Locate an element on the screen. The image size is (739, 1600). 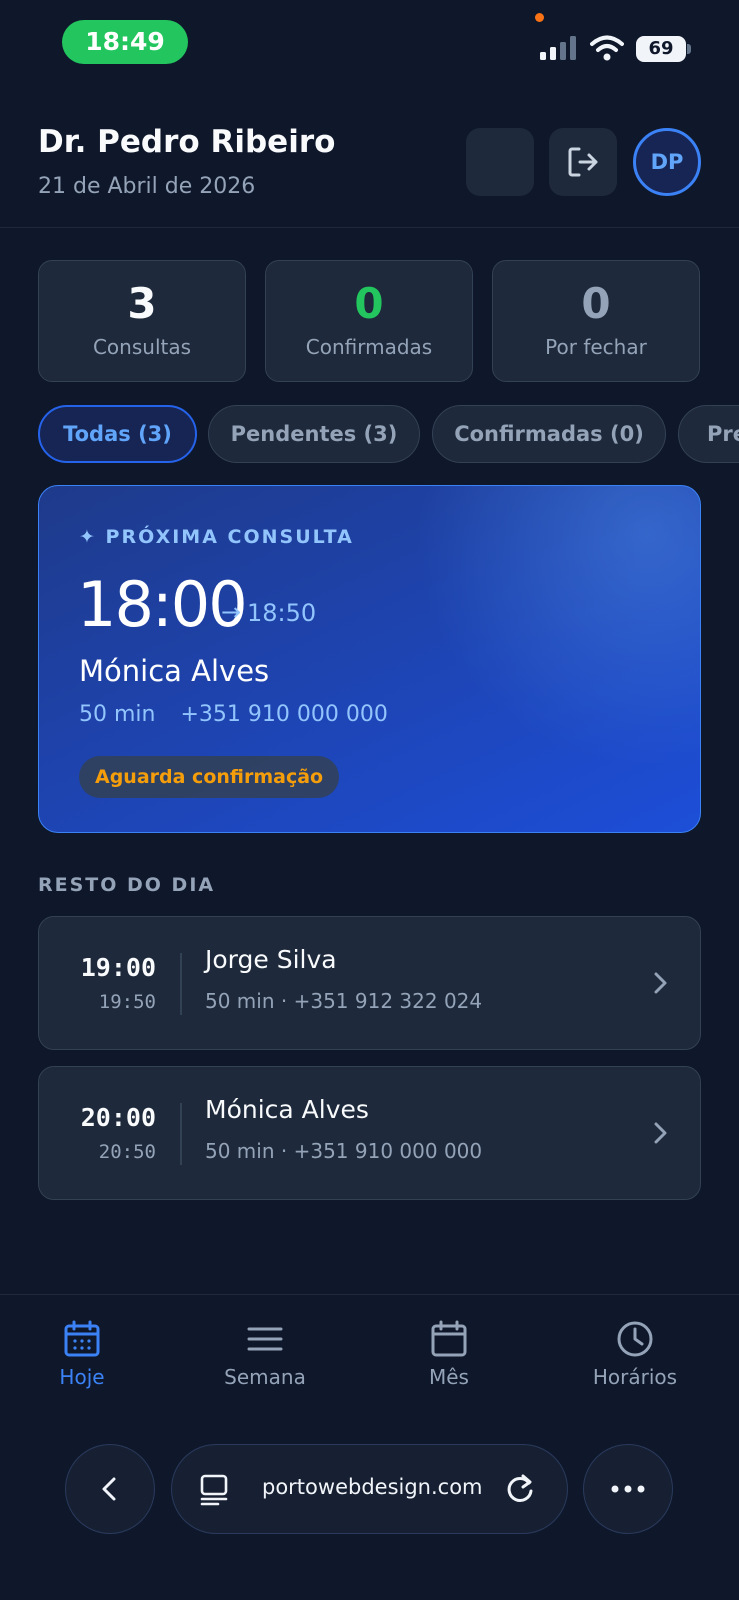
appointment-start-time: 20:00 is located at coordinates (118, 1117).